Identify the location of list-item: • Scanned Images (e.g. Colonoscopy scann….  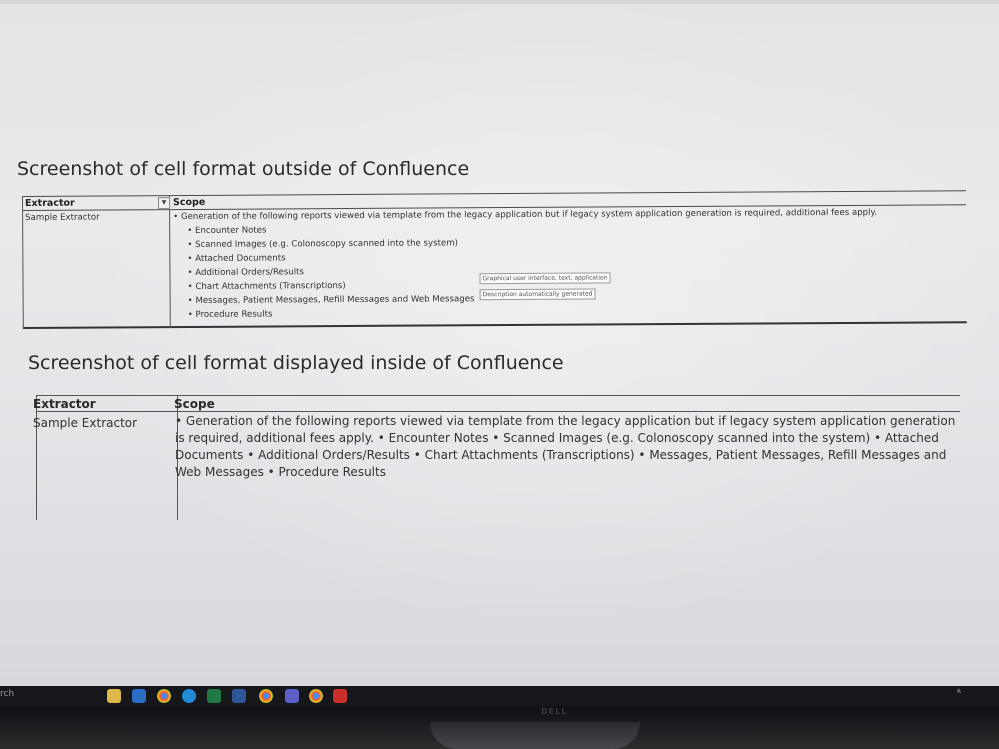
(322, 244).